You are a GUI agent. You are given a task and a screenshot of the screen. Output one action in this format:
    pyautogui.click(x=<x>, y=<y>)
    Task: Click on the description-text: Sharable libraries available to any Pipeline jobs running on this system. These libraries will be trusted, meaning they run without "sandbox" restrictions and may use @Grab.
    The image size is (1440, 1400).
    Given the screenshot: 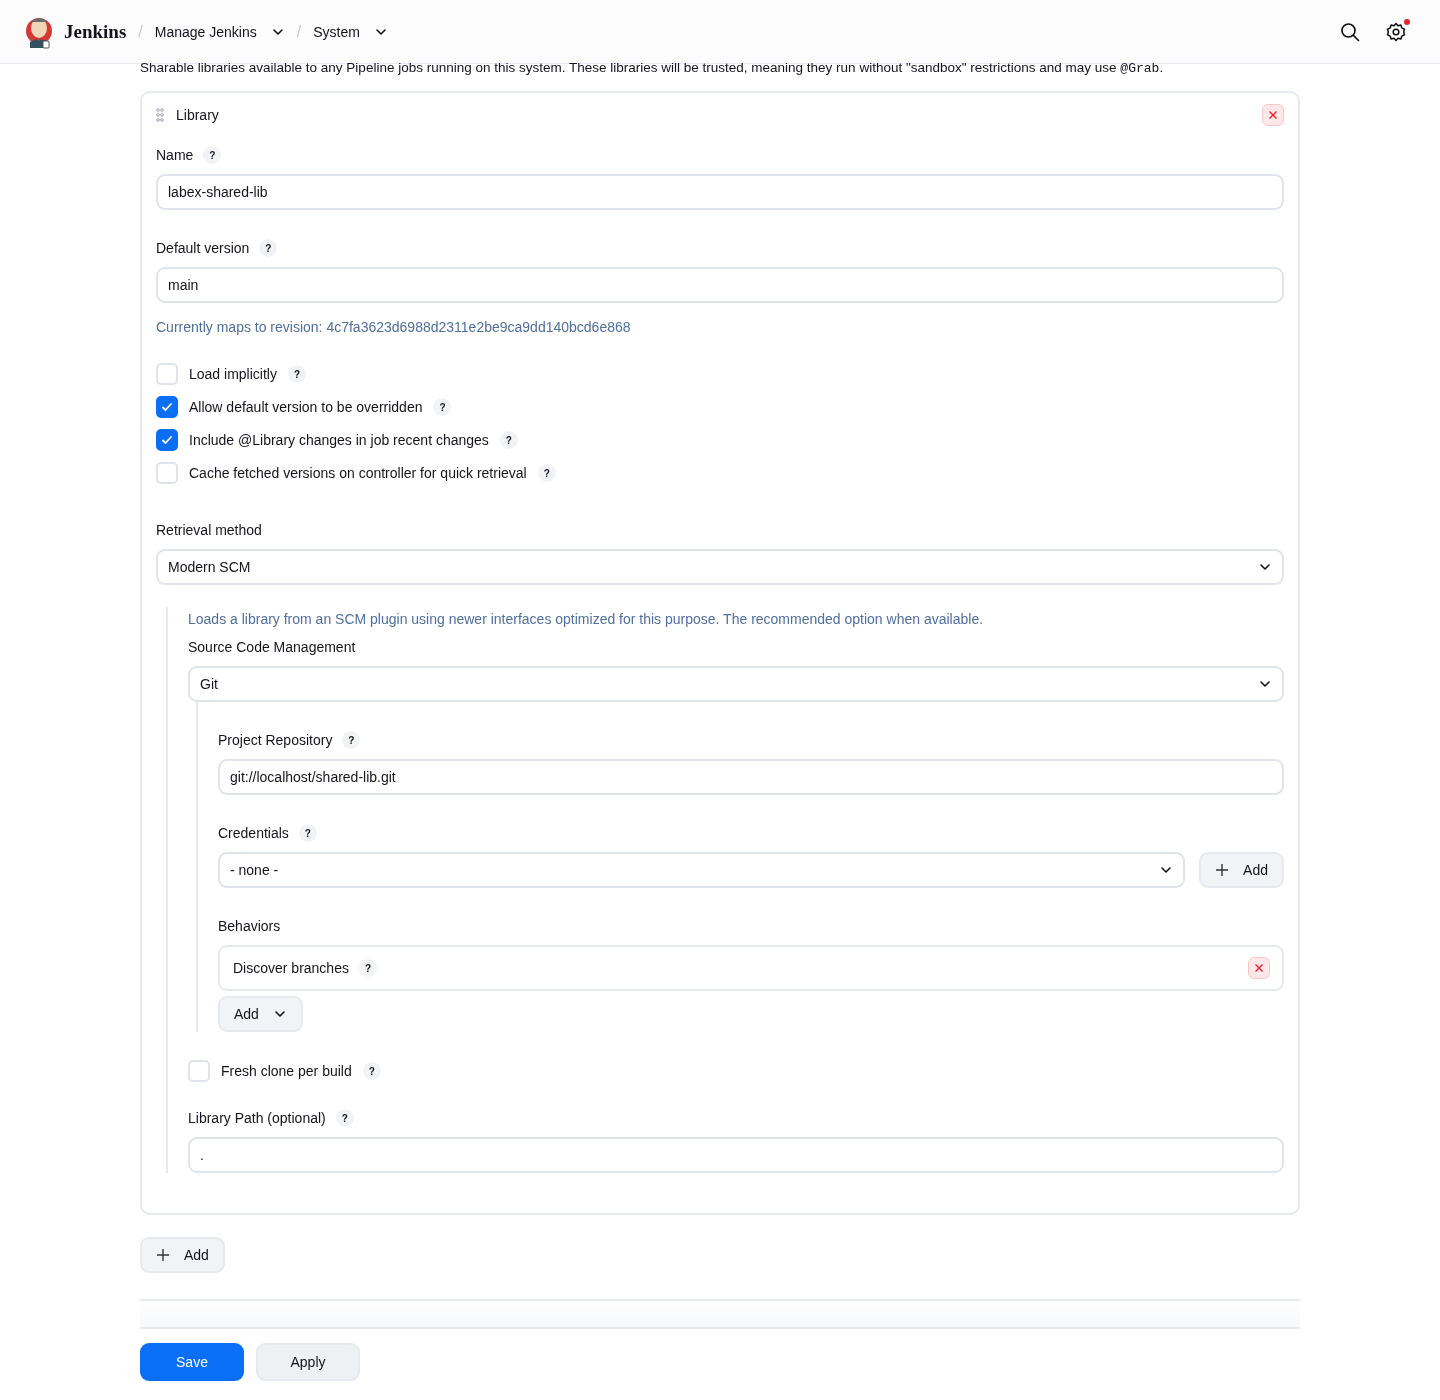 What is the action you would take?
    pyautogui.click(x=652, y=68)
    